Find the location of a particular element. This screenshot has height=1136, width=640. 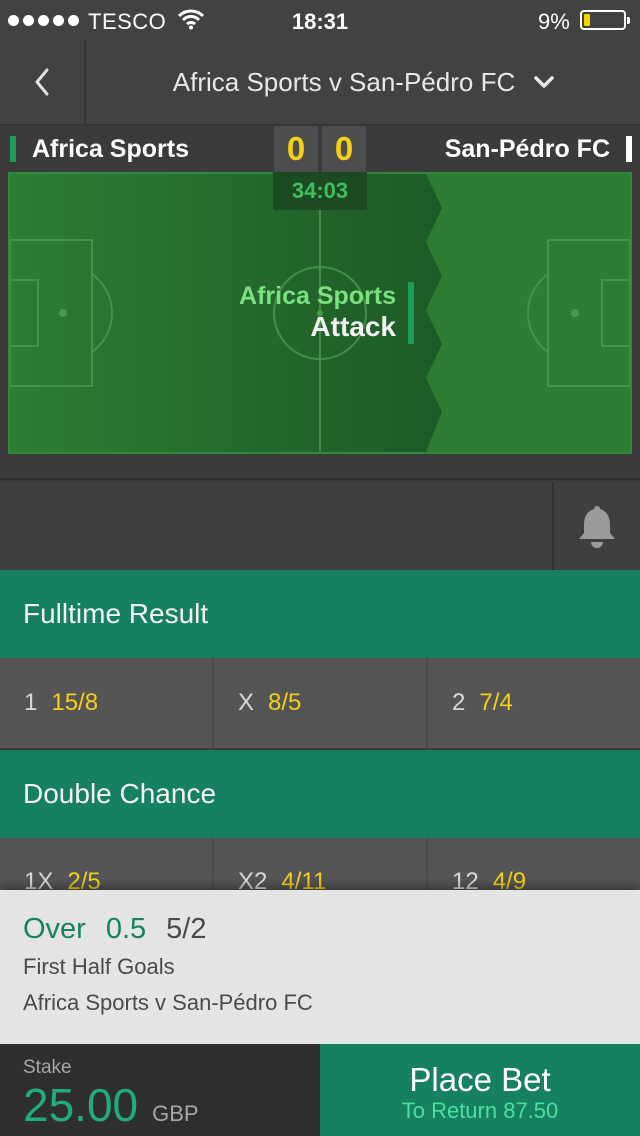

selection-label: 2 is located at coordinates (459, 702).